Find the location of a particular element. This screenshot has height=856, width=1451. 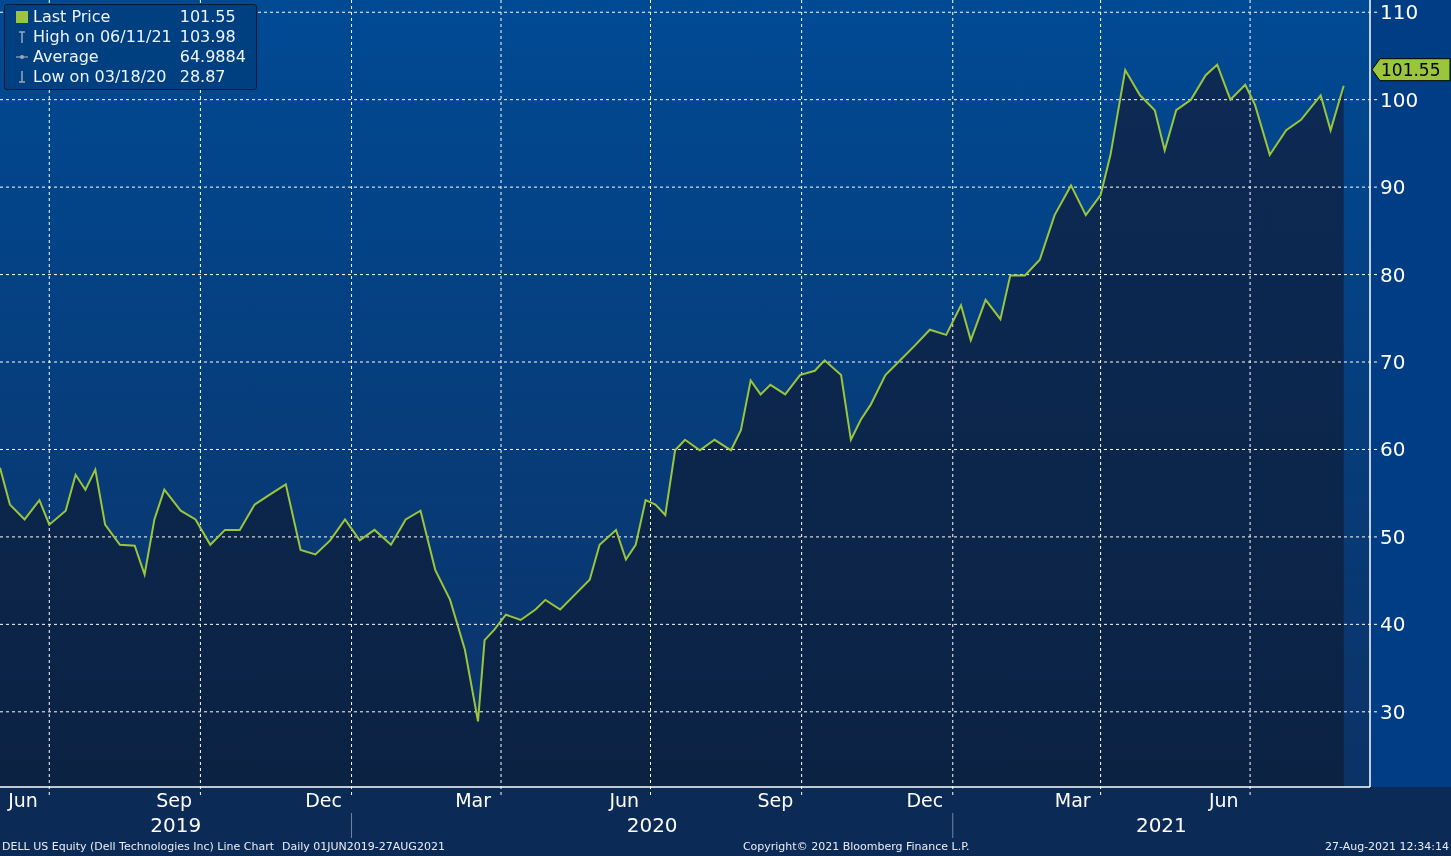

year-label: 2020 is located at coordinates (652, 825).